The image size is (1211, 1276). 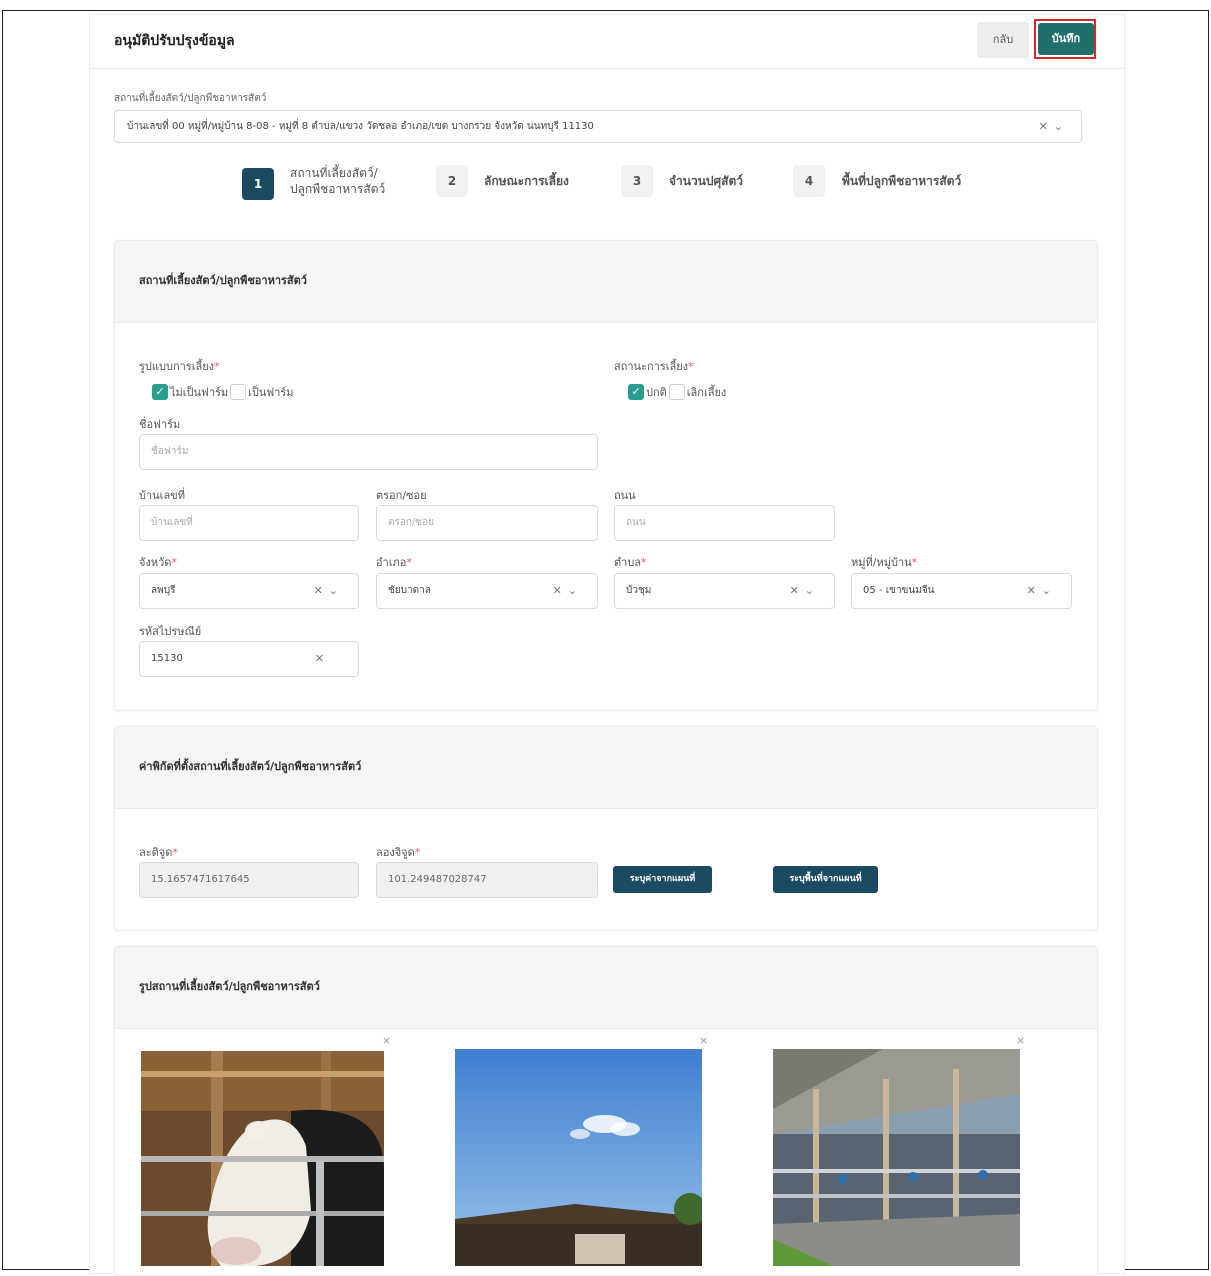 I want to click on subdistrict-label-text: ตำบล, so click(x=628, y=562).